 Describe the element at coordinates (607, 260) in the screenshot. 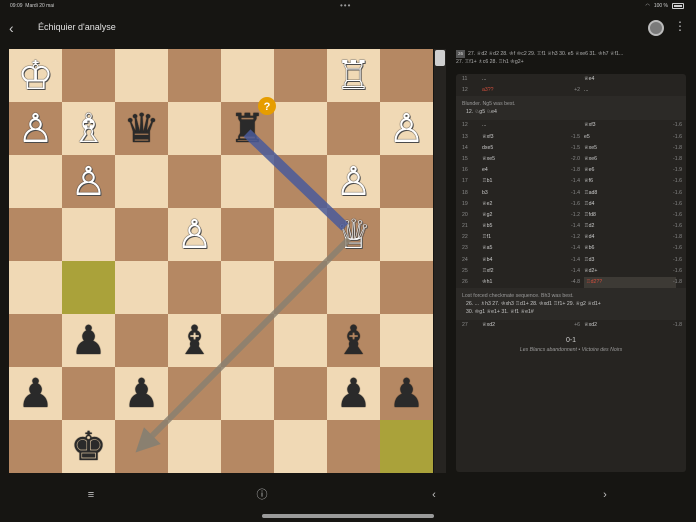

I see `black-move: ♖d3` at that location.